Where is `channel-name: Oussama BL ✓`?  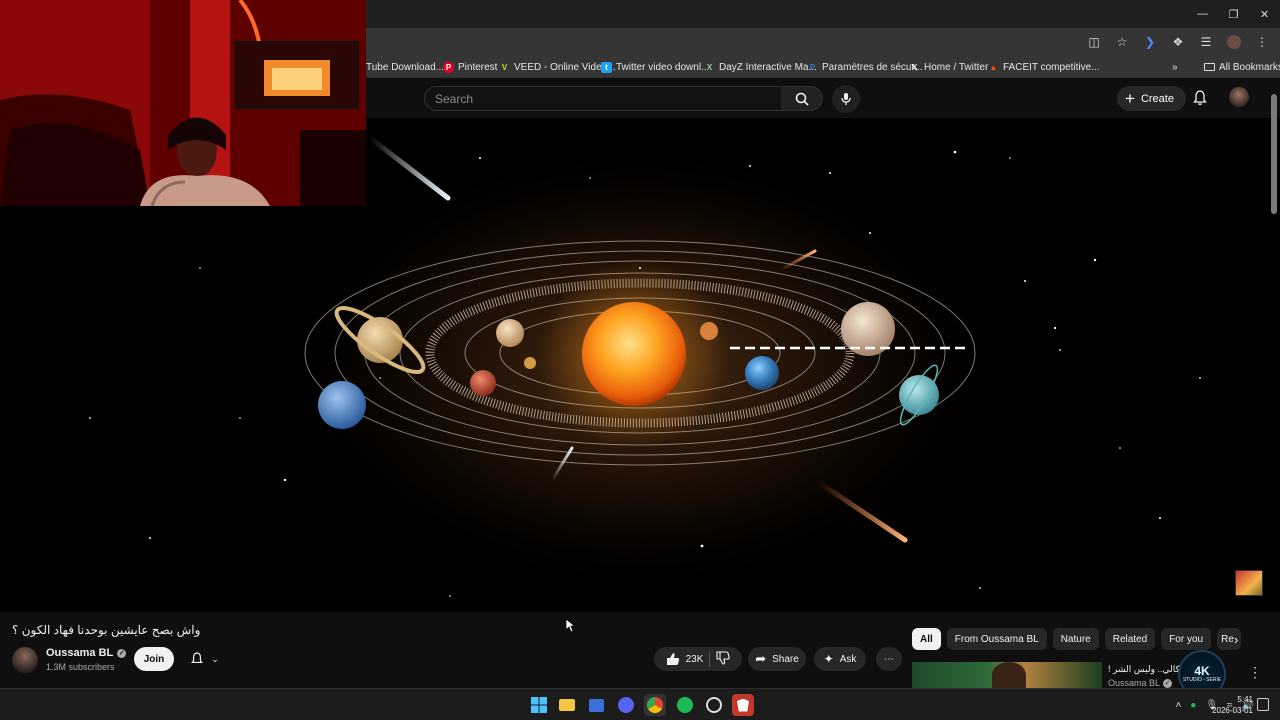
channel-name: Oussama BL ✓ is located at coordinates (86, 653).